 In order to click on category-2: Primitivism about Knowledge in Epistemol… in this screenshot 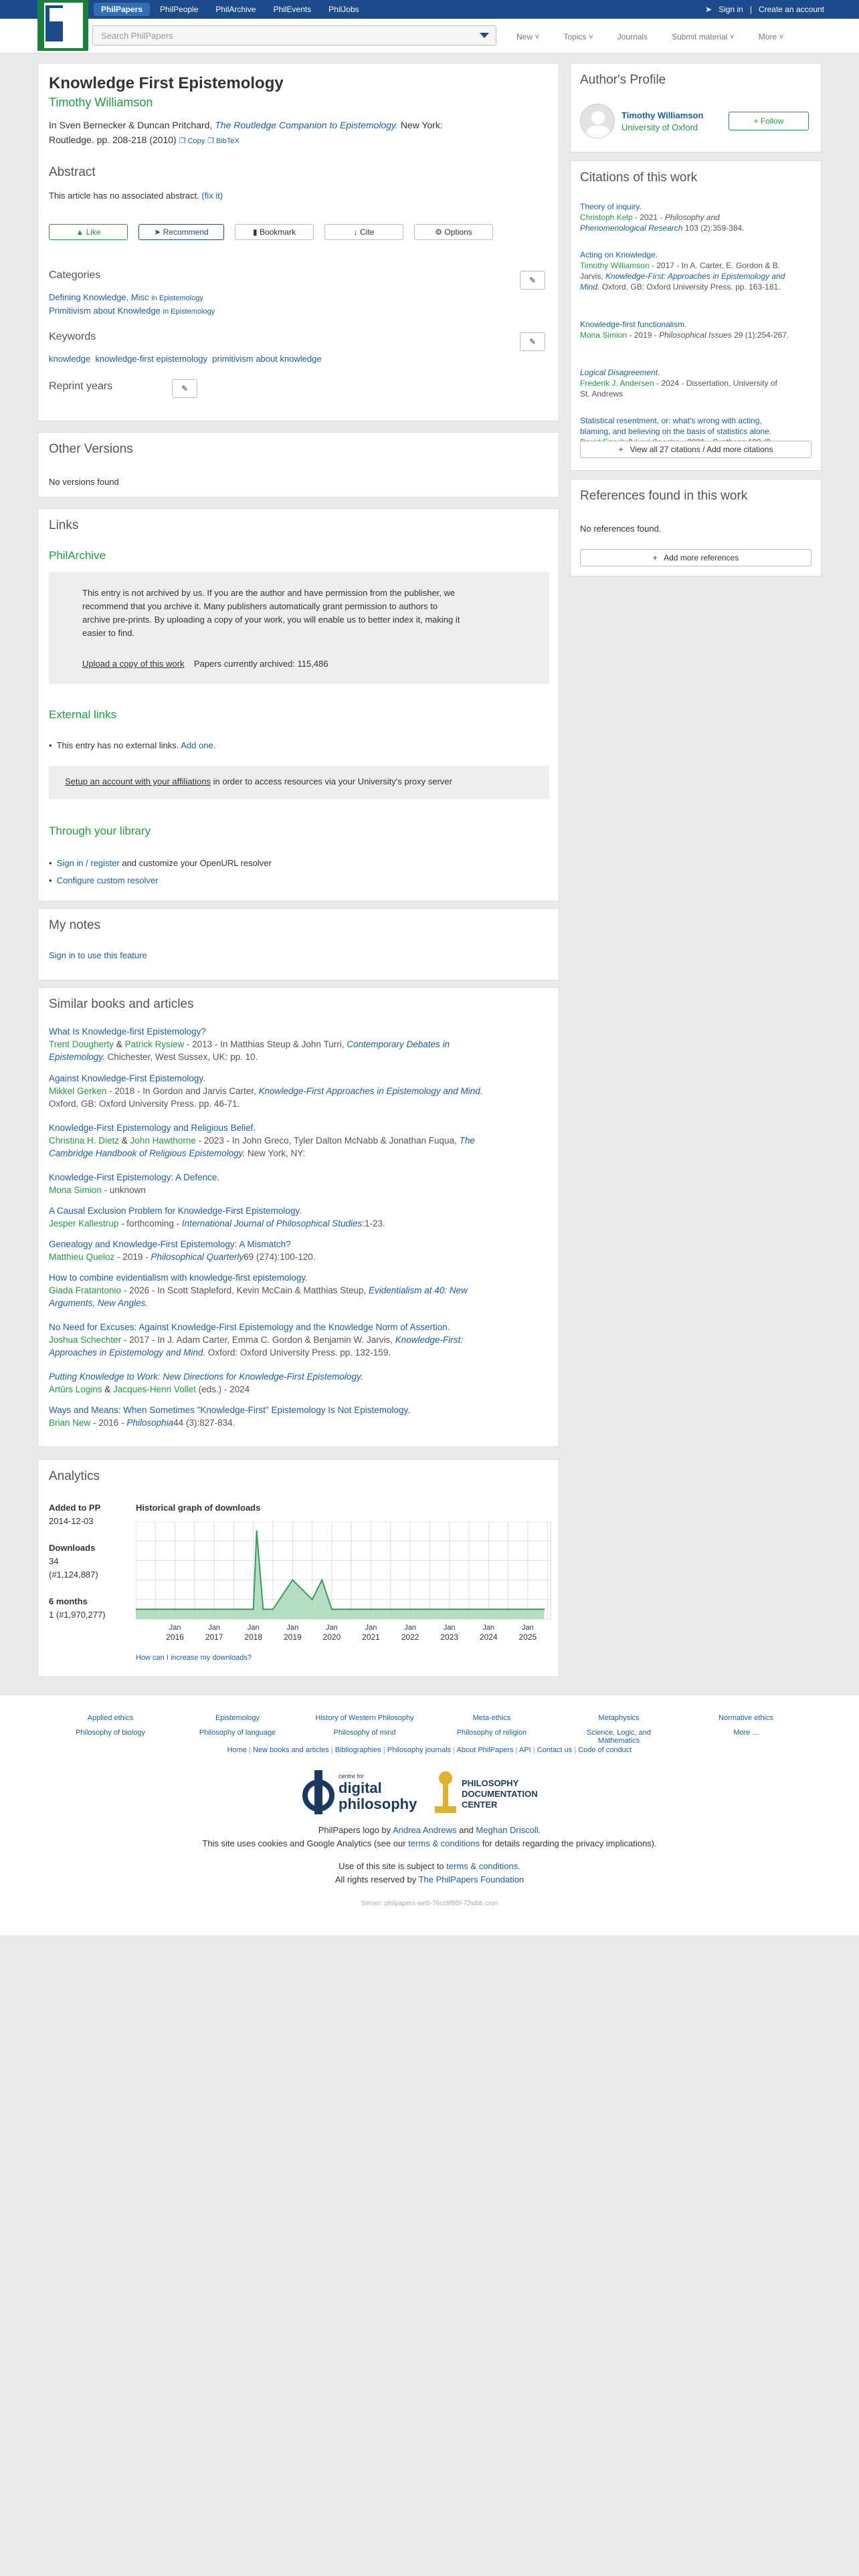, I will do `click(132, 311)`.